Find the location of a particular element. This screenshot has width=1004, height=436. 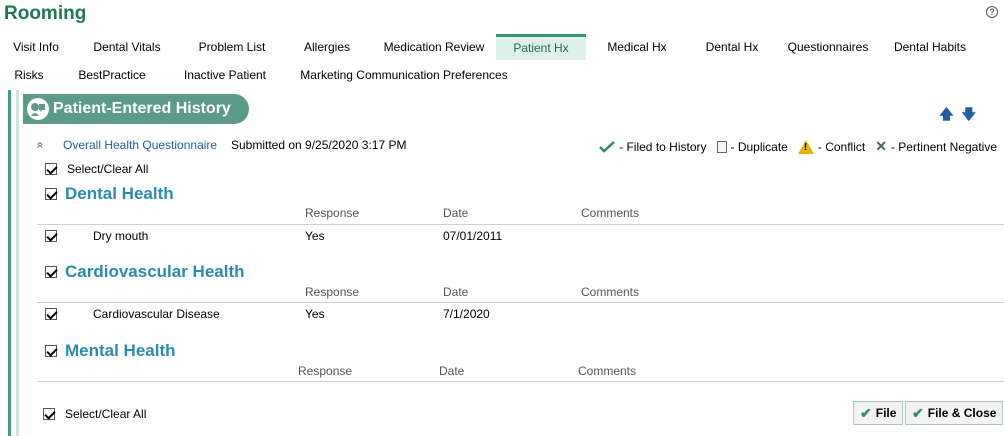

tab-bestpractice: BestPractice is located at coordinates (112, 75).